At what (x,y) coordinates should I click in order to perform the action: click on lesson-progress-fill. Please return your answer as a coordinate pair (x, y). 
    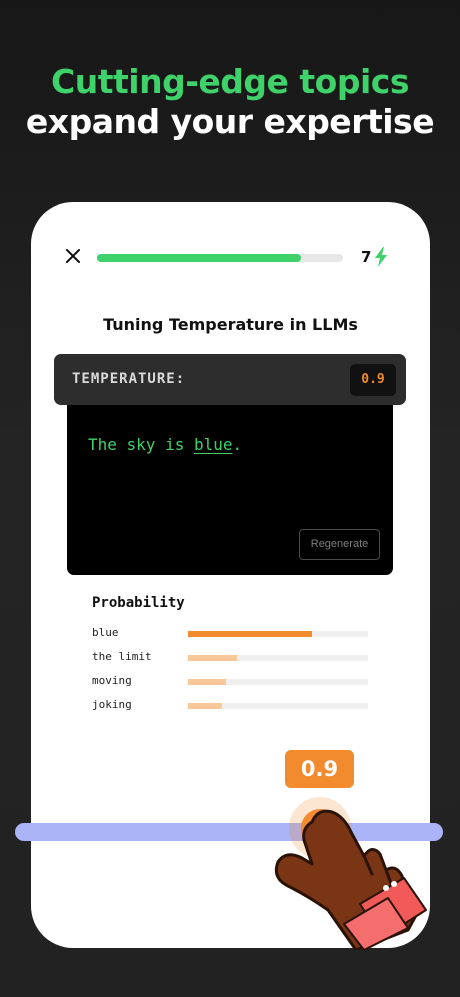
    Looking at the image, I should click on (199, 258).